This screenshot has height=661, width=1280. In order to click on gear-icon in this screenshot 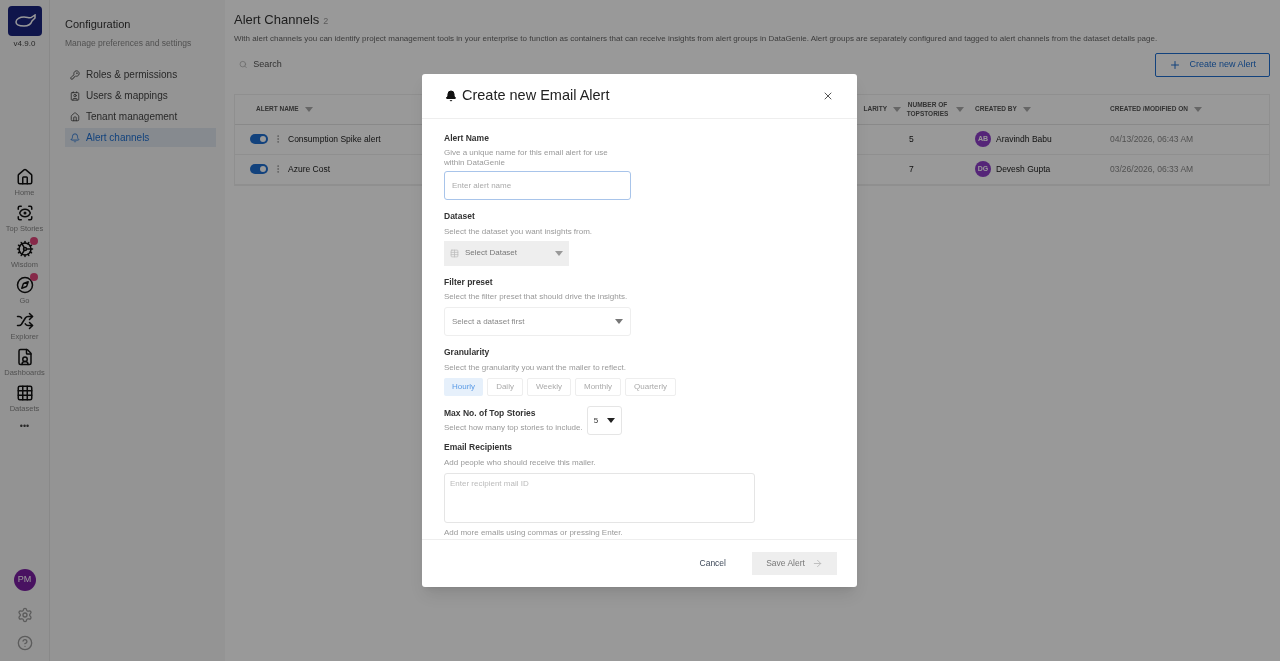, I will do `click(24, 249)`.